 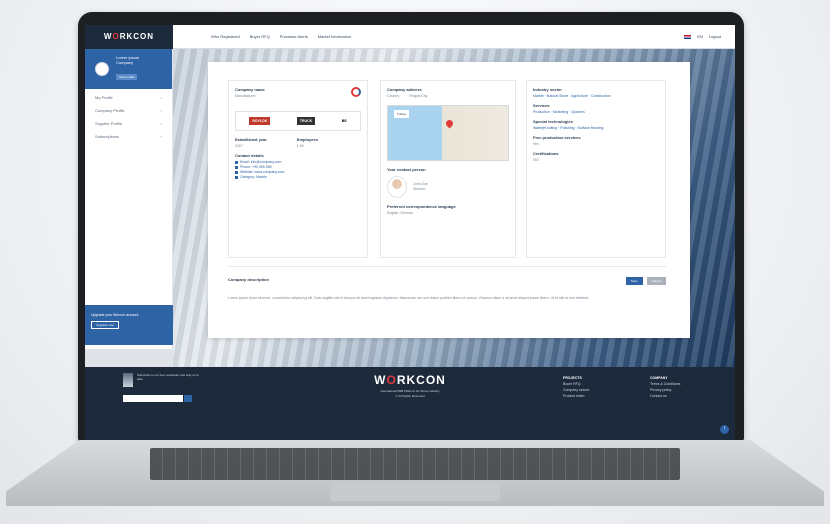 I want to click on brand-logo: TRUCK, so click(x=306, y=121).